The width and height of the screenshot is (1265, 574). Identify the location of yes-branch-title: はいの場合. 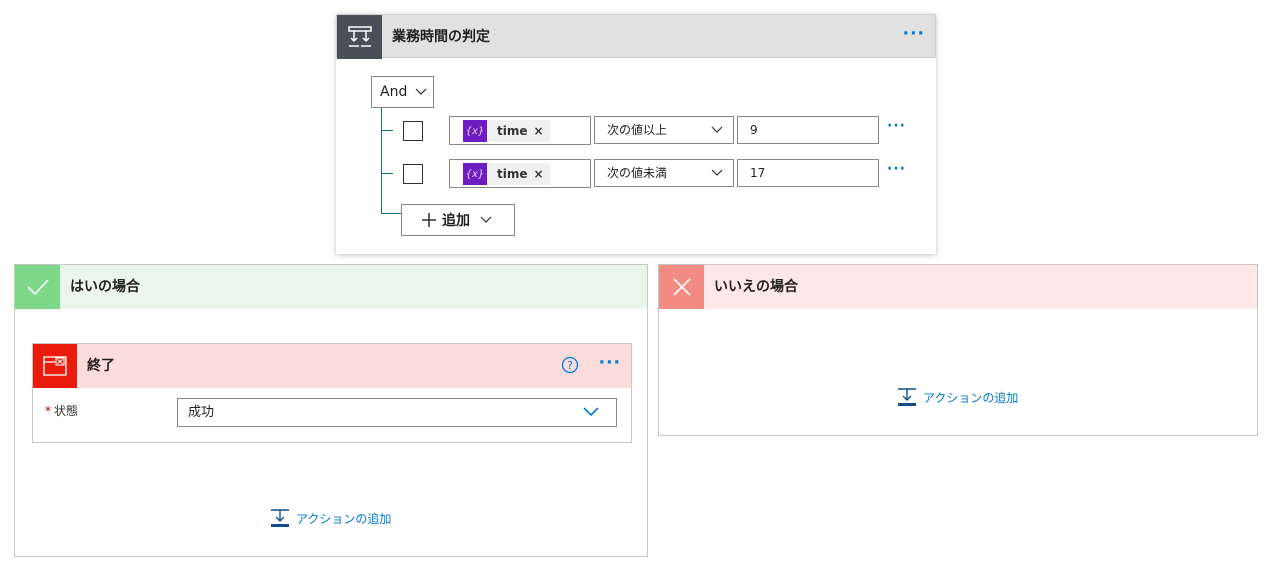
(105, 287).